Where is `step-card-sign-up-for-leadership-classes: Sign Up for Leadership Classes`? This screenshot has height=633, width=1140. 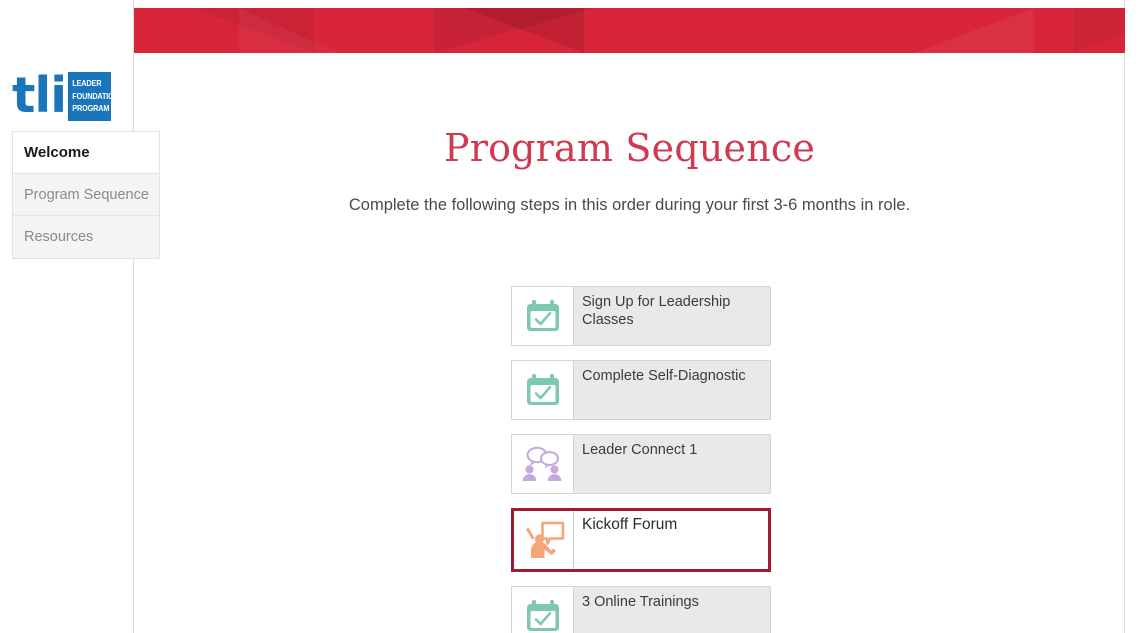 step-card-sign-up-for-leadership-classes: Sign Up for Leadership Classes is located at coordinates (641, 316).